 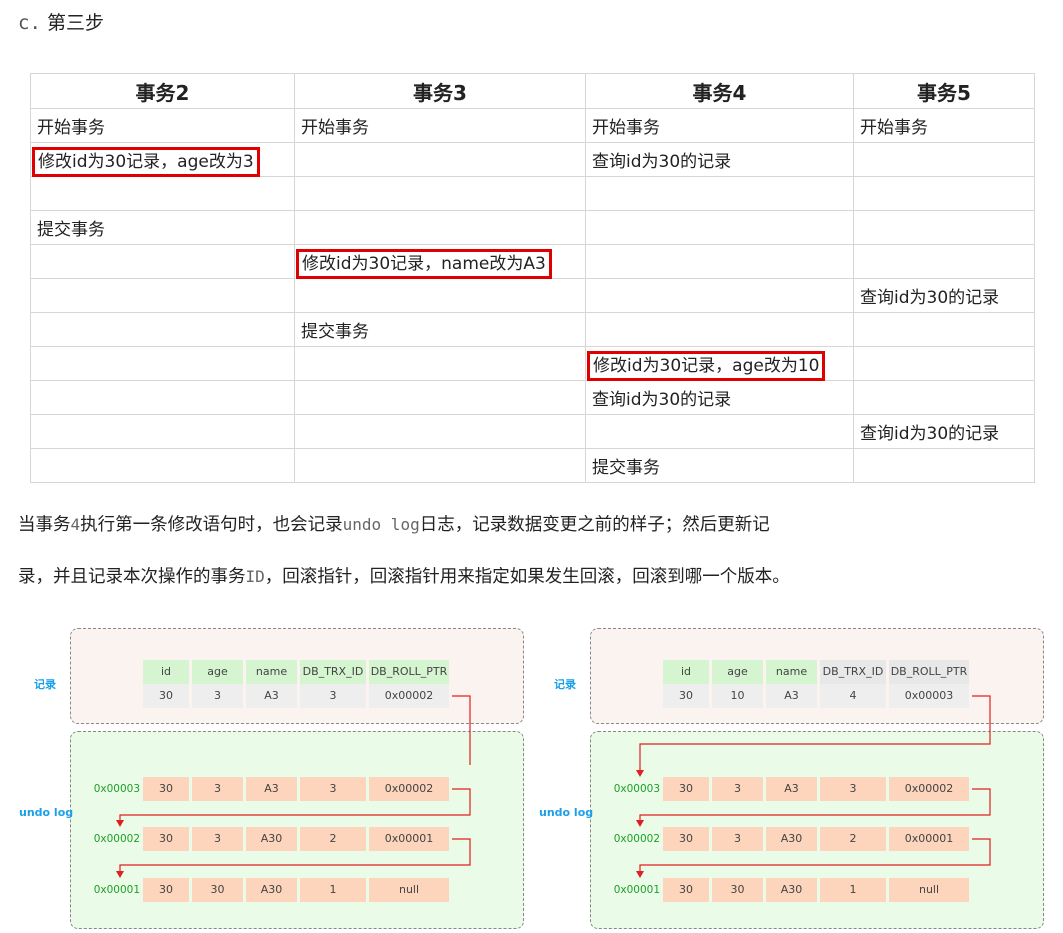 I want to click on table-row: 修改id为30记录，age改为3 查询id为30的记录, so click(x=532, y=159).